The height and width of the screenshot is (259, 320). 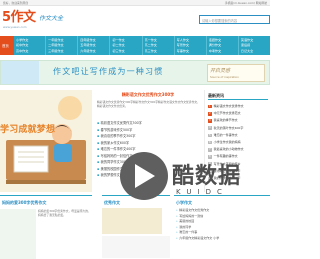 I want to click on student-illustration, so click(x=46, y=141).